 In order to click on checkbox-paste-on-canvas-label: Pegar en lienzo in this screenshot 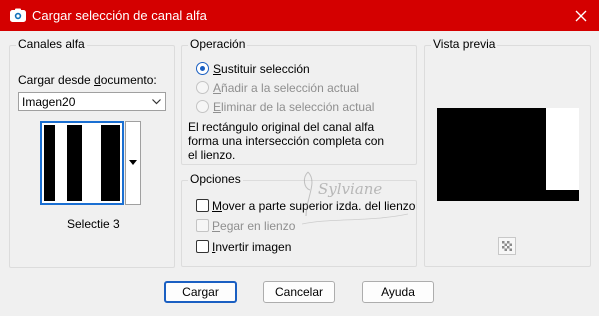, I will do `click(253, 226)`.